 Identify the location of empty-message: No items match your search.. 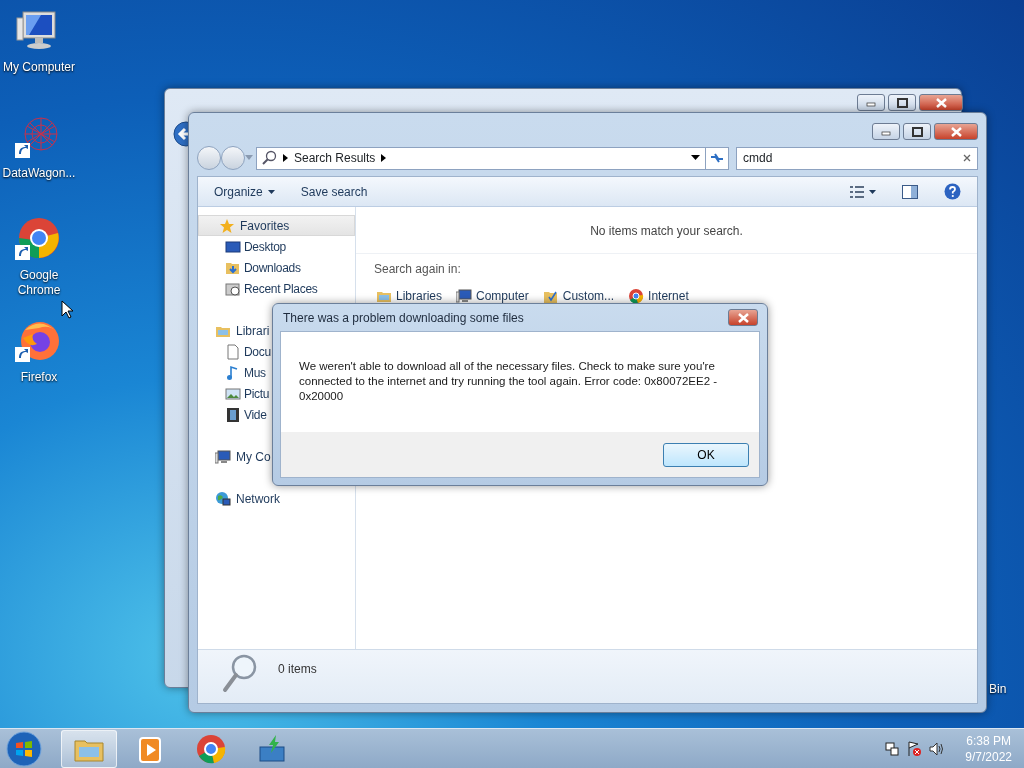
(666, 230).